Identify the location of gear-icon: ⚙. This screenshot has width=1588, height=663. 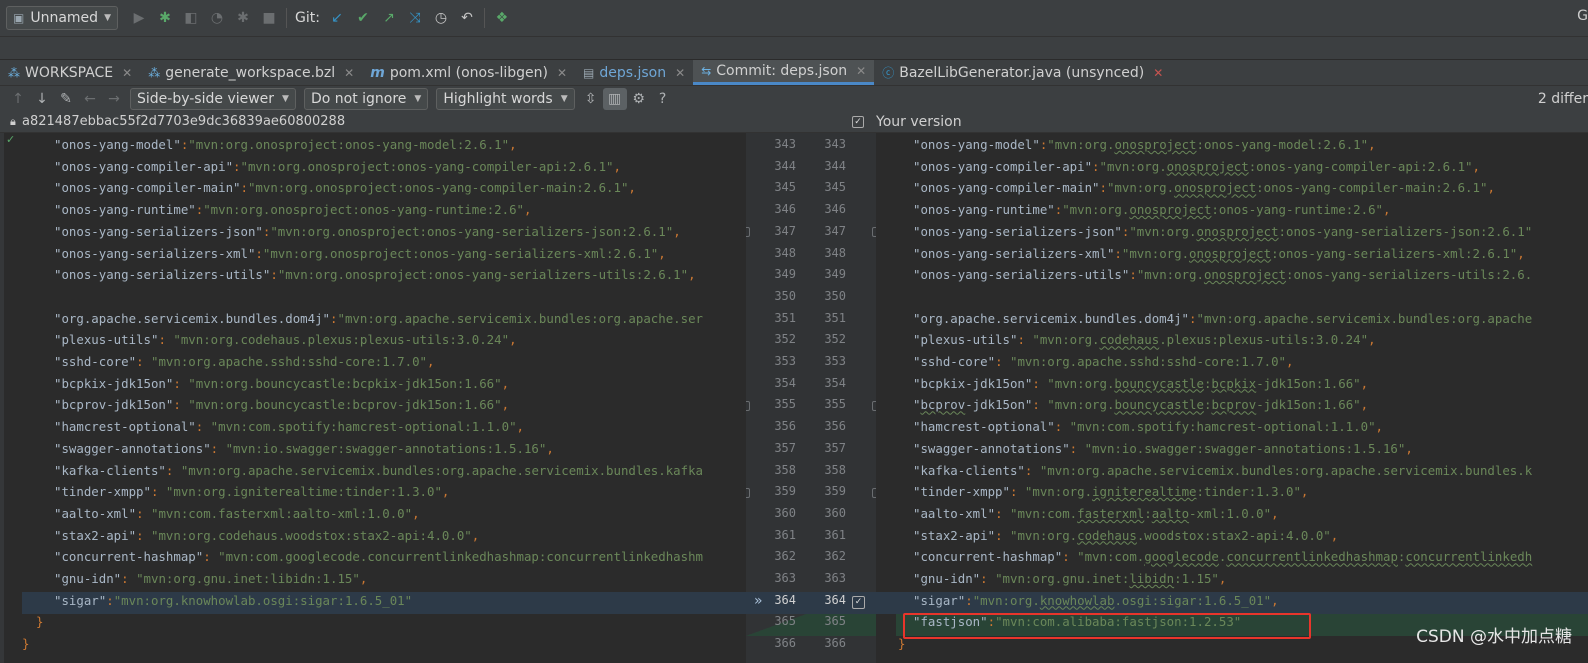
(639, 99).